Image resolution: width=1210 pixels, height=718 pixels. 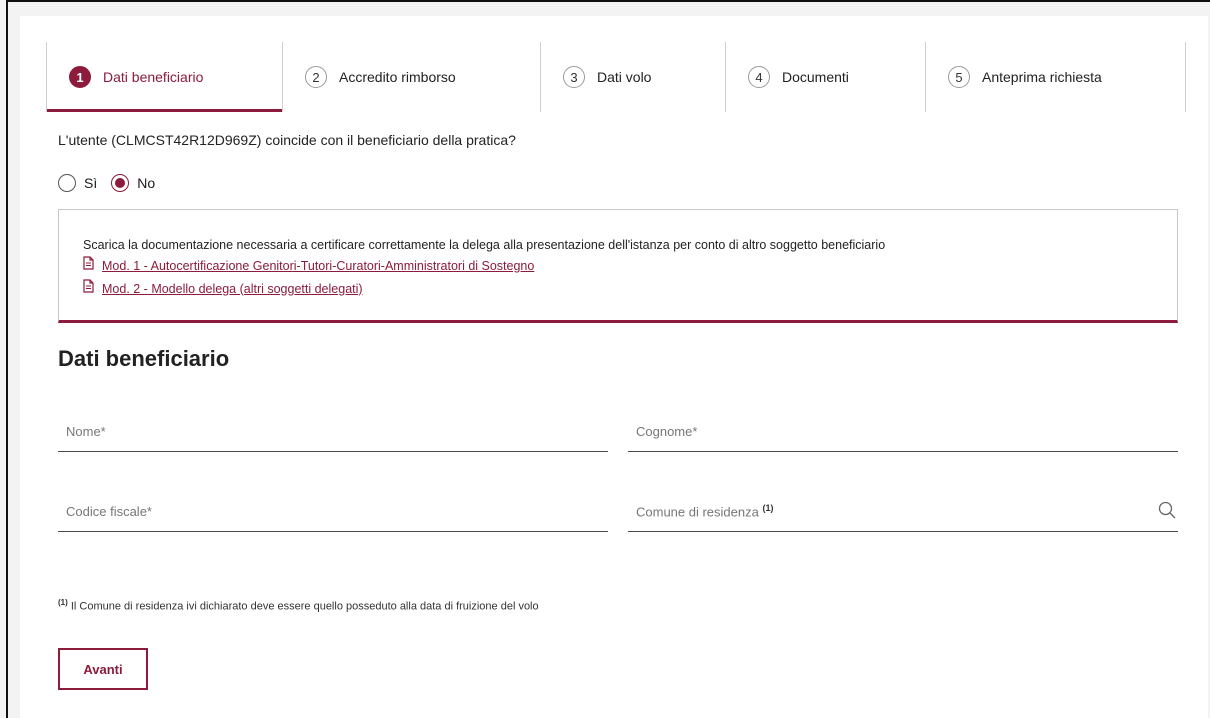 What do you see at coordinates (1042, 77) in the screenshot?
I see `step-label: Anteprima richiesta` at bounding box center [1042, 77].